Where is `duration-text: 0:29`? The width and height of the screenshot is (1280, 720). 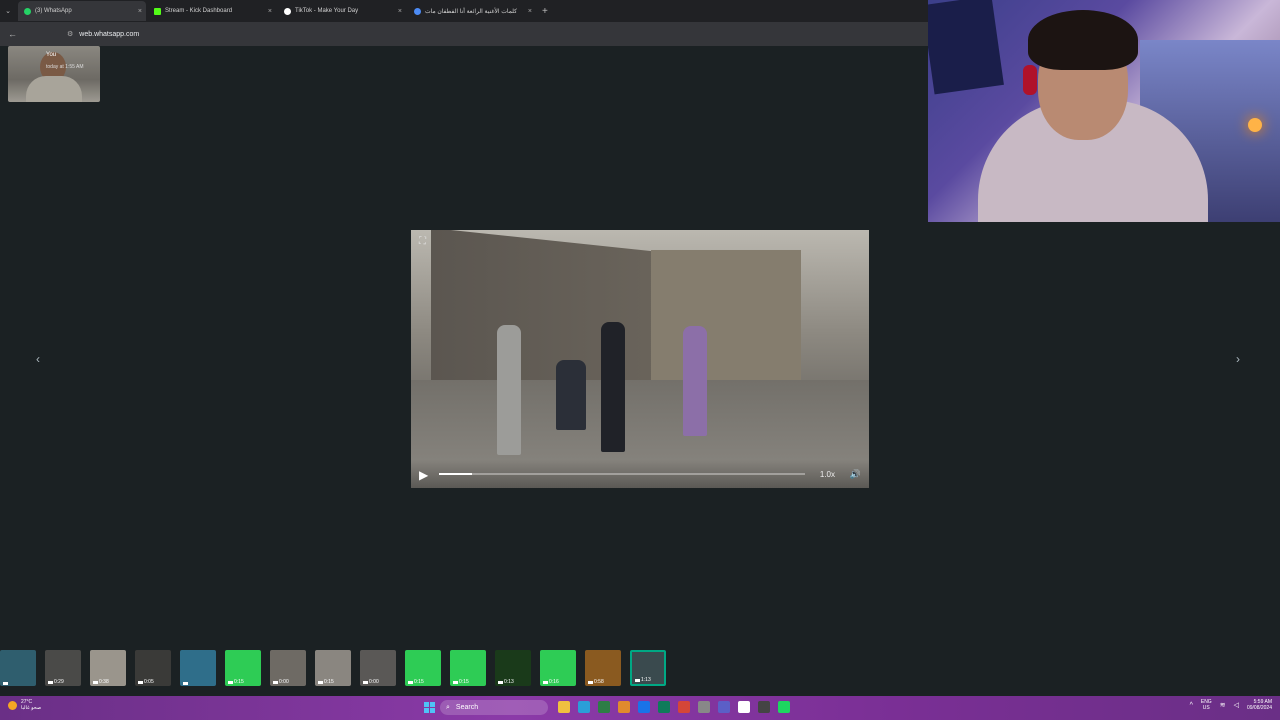 duration-text: 0:29 is located at coordinates (59, 682).